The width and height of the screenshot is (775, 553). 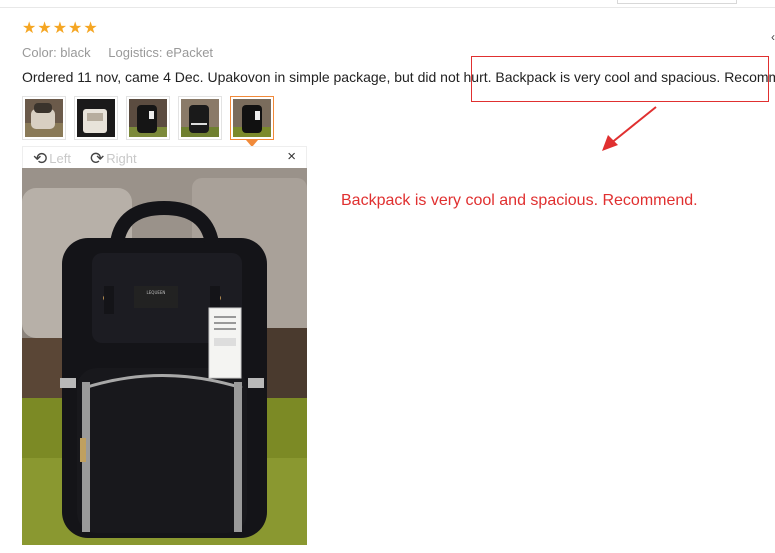 I want to click on thumbnail-4-image, so click(x=200, y=118).